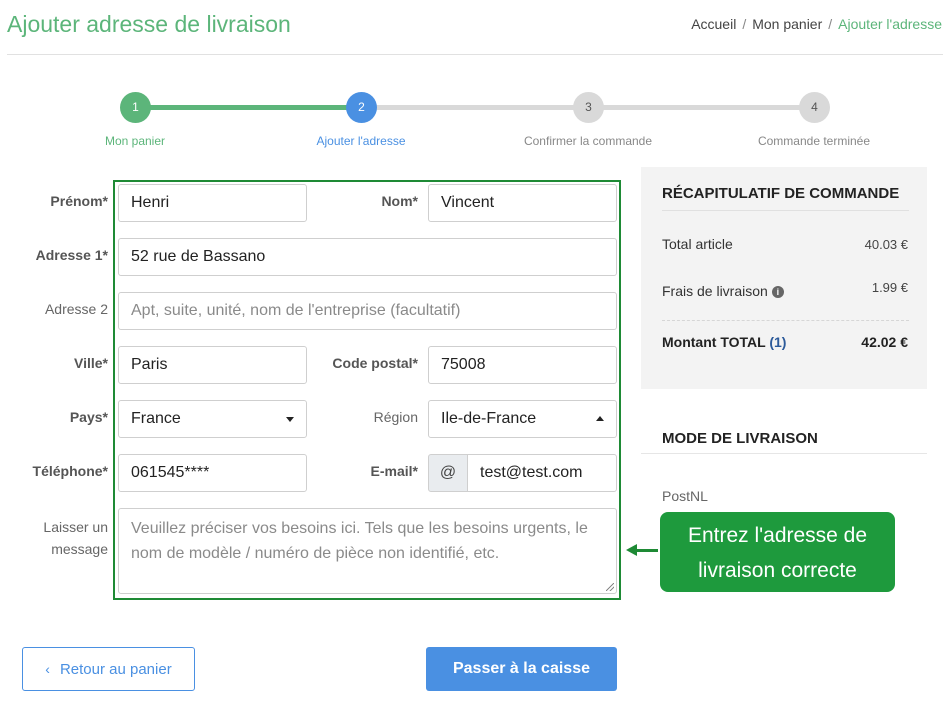  Describe the element at coordinates (475, 54) in the screenshot. I see `header-divider` at that location.